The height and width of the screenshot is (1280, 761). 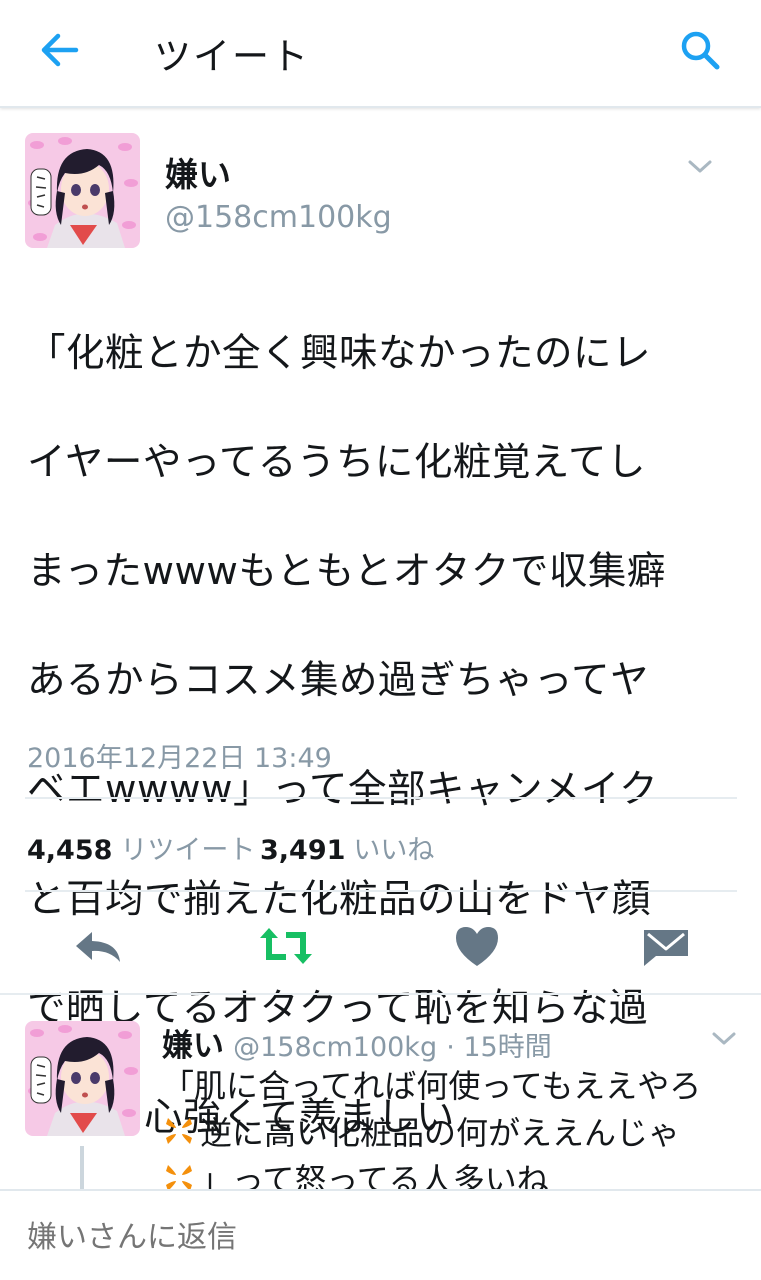 I want to click on reply-author-avatar, so click(x=82, y=1078).